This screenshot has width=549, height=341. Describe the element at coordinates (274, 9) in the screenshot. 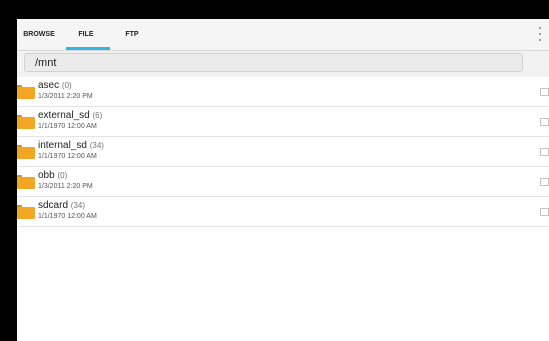

I see `status-bar` at that location.